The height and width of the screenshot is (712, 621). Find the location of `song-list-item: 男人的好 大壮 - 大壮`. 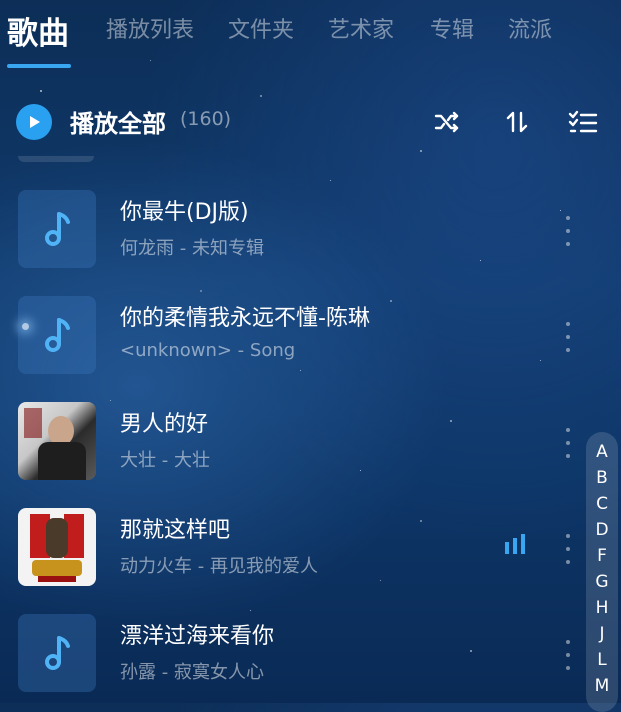

song-list-item: 男人的好 大壮 - 大壮 is located at coordinates (290, 450).